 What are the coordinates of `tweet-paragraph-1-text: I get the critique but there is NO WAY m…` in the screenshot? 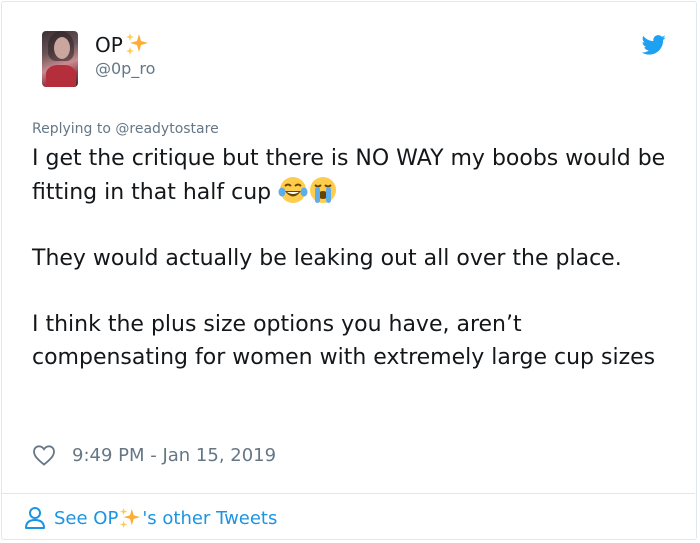 It's located at (349, 175).